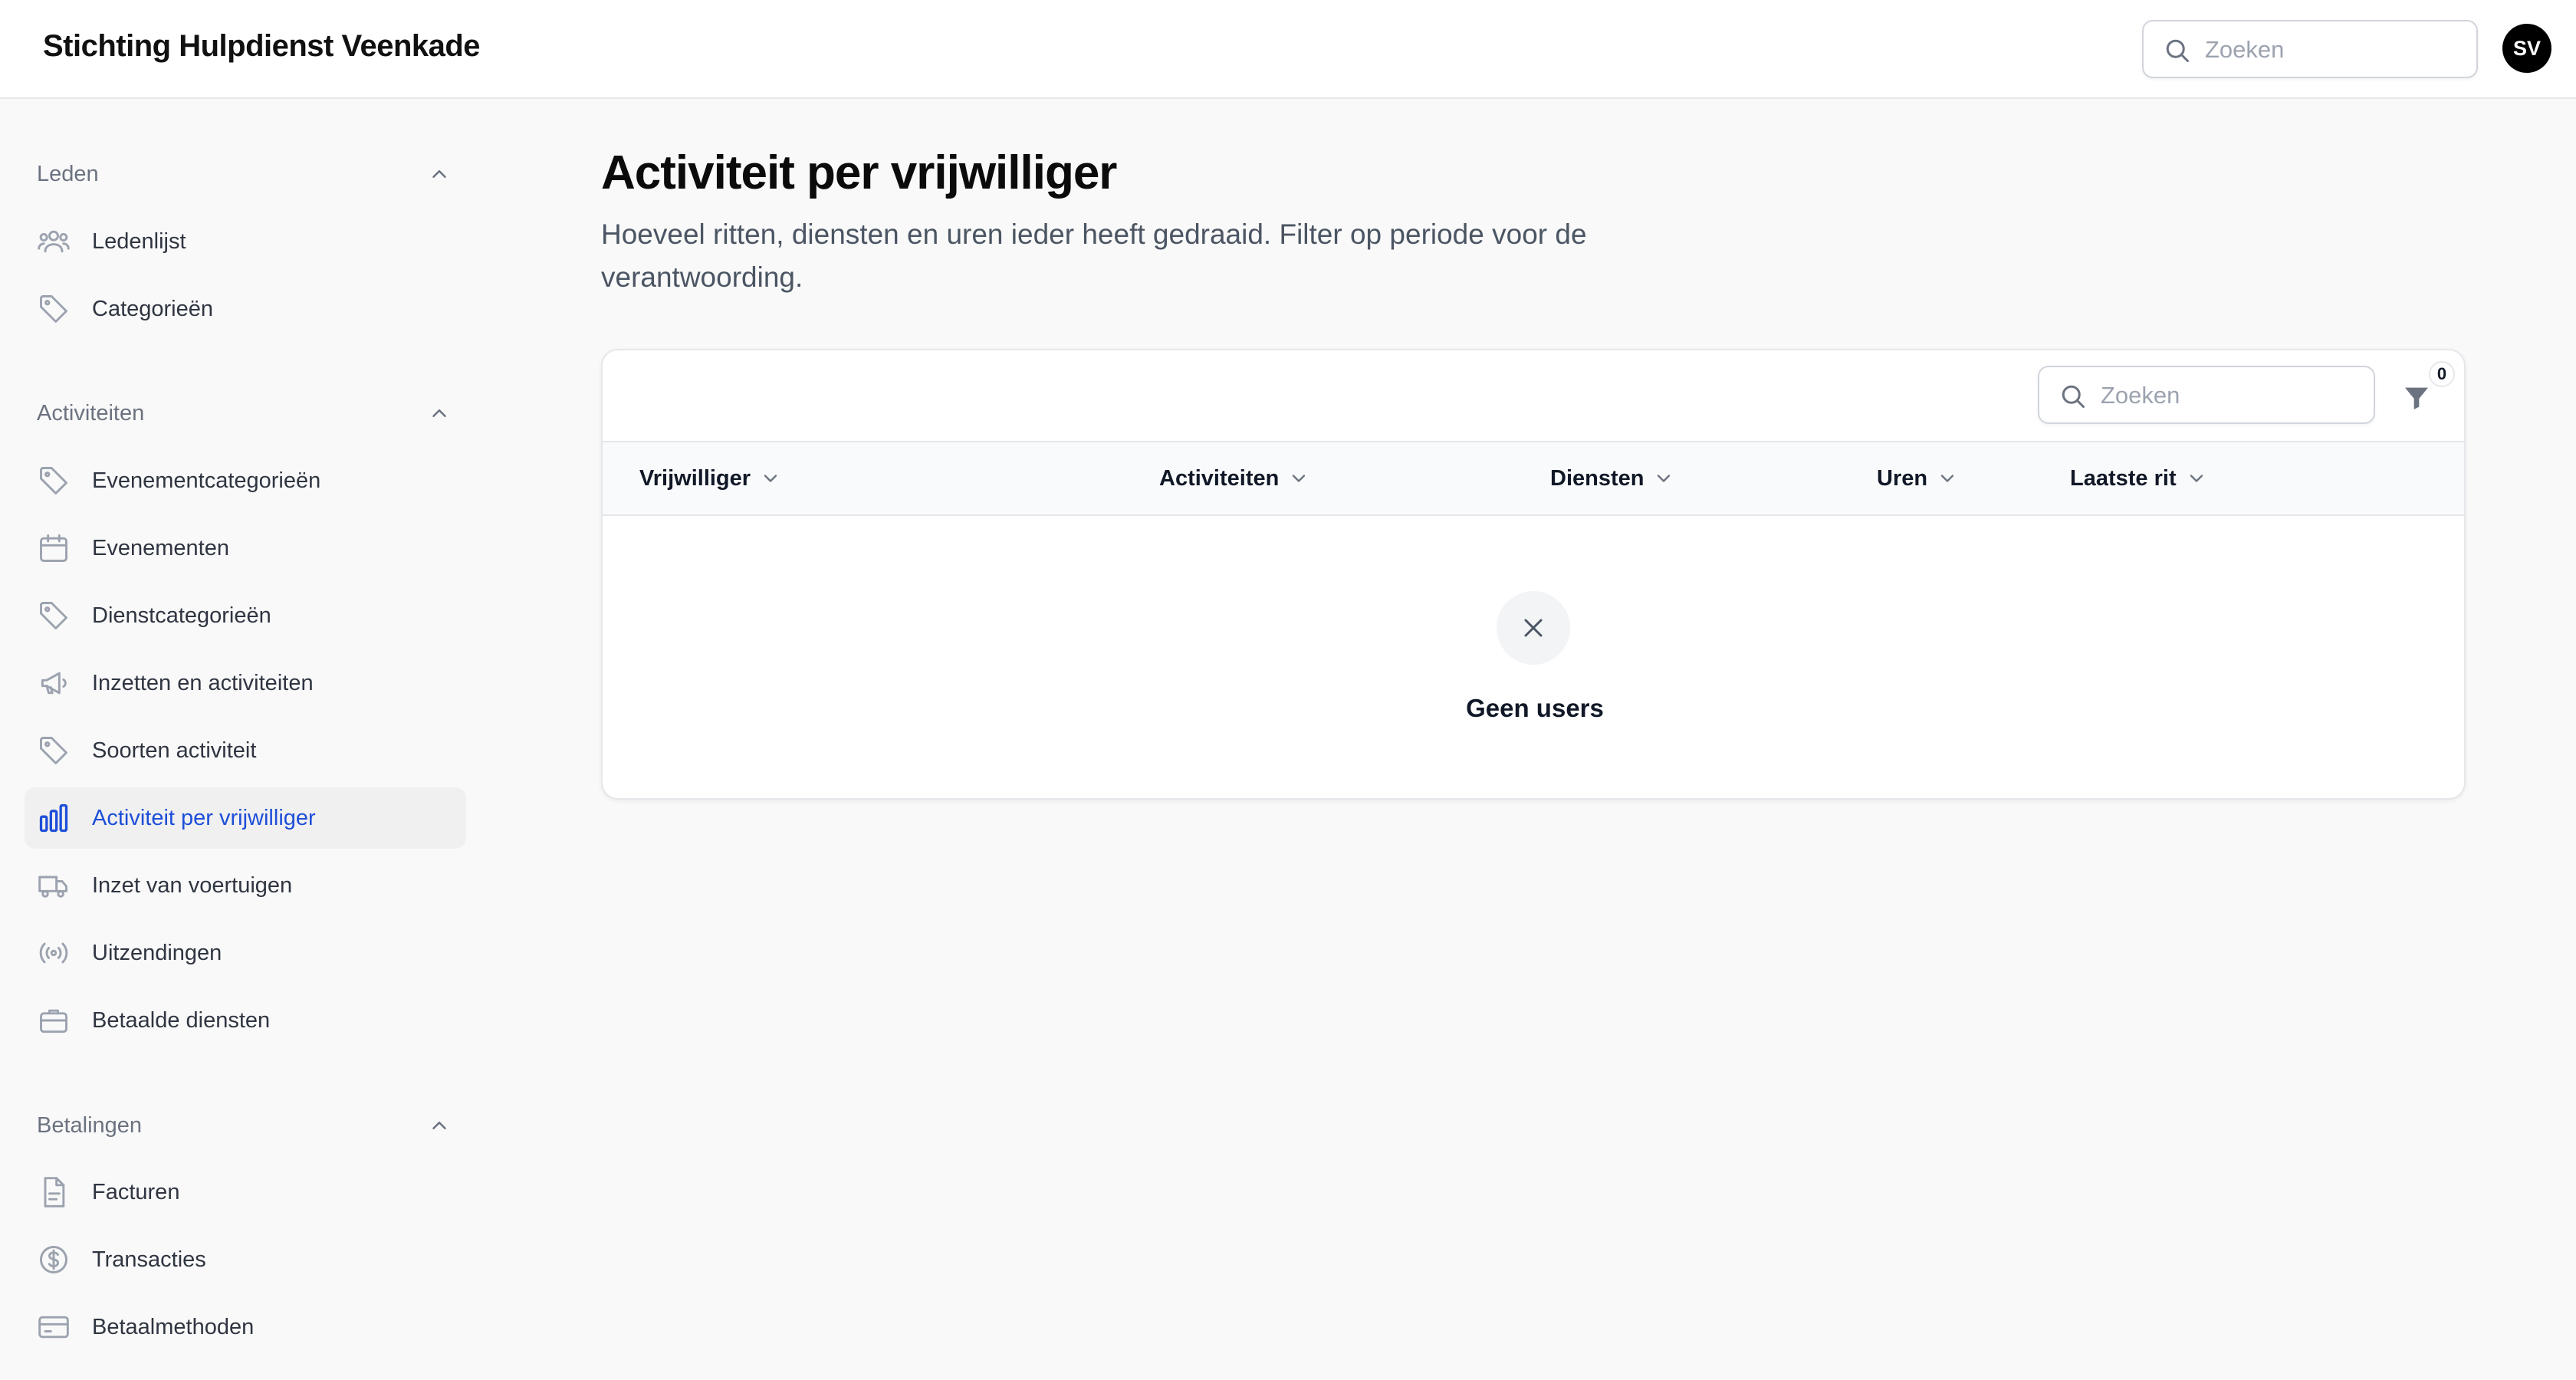  I want to click on sidebar-item-evenementcategorieen: Evenementcategorieën, so click(245, 481).